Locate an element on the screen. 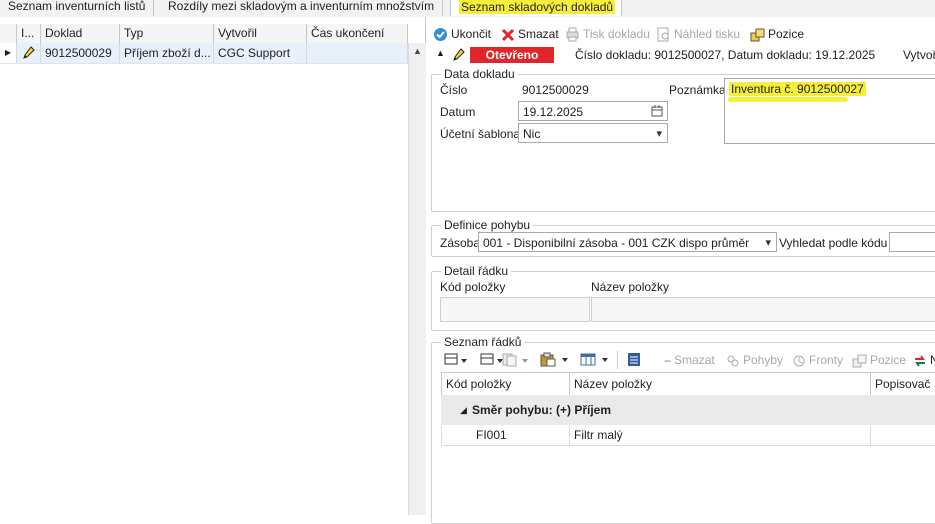 The width and height of the screenshot is (935, 524). col-header-item-name: Název položky is located at coordinates (720, 384).